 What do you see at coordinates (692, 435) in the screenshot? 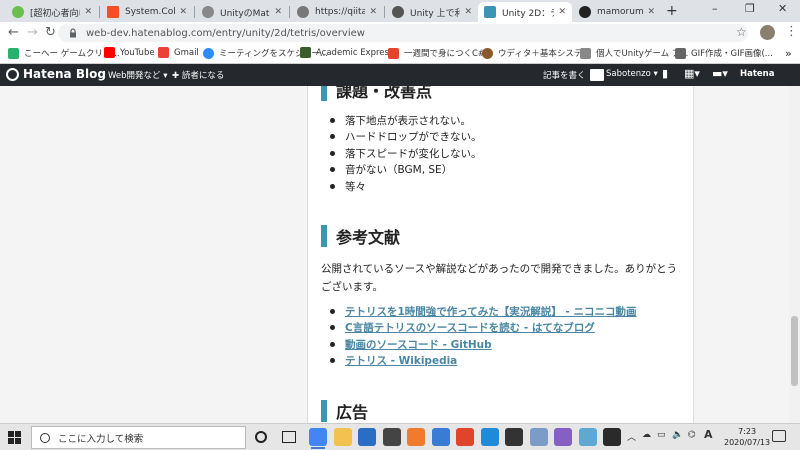
I see `network-icon: ⌬` at bounding box center [692, 435].